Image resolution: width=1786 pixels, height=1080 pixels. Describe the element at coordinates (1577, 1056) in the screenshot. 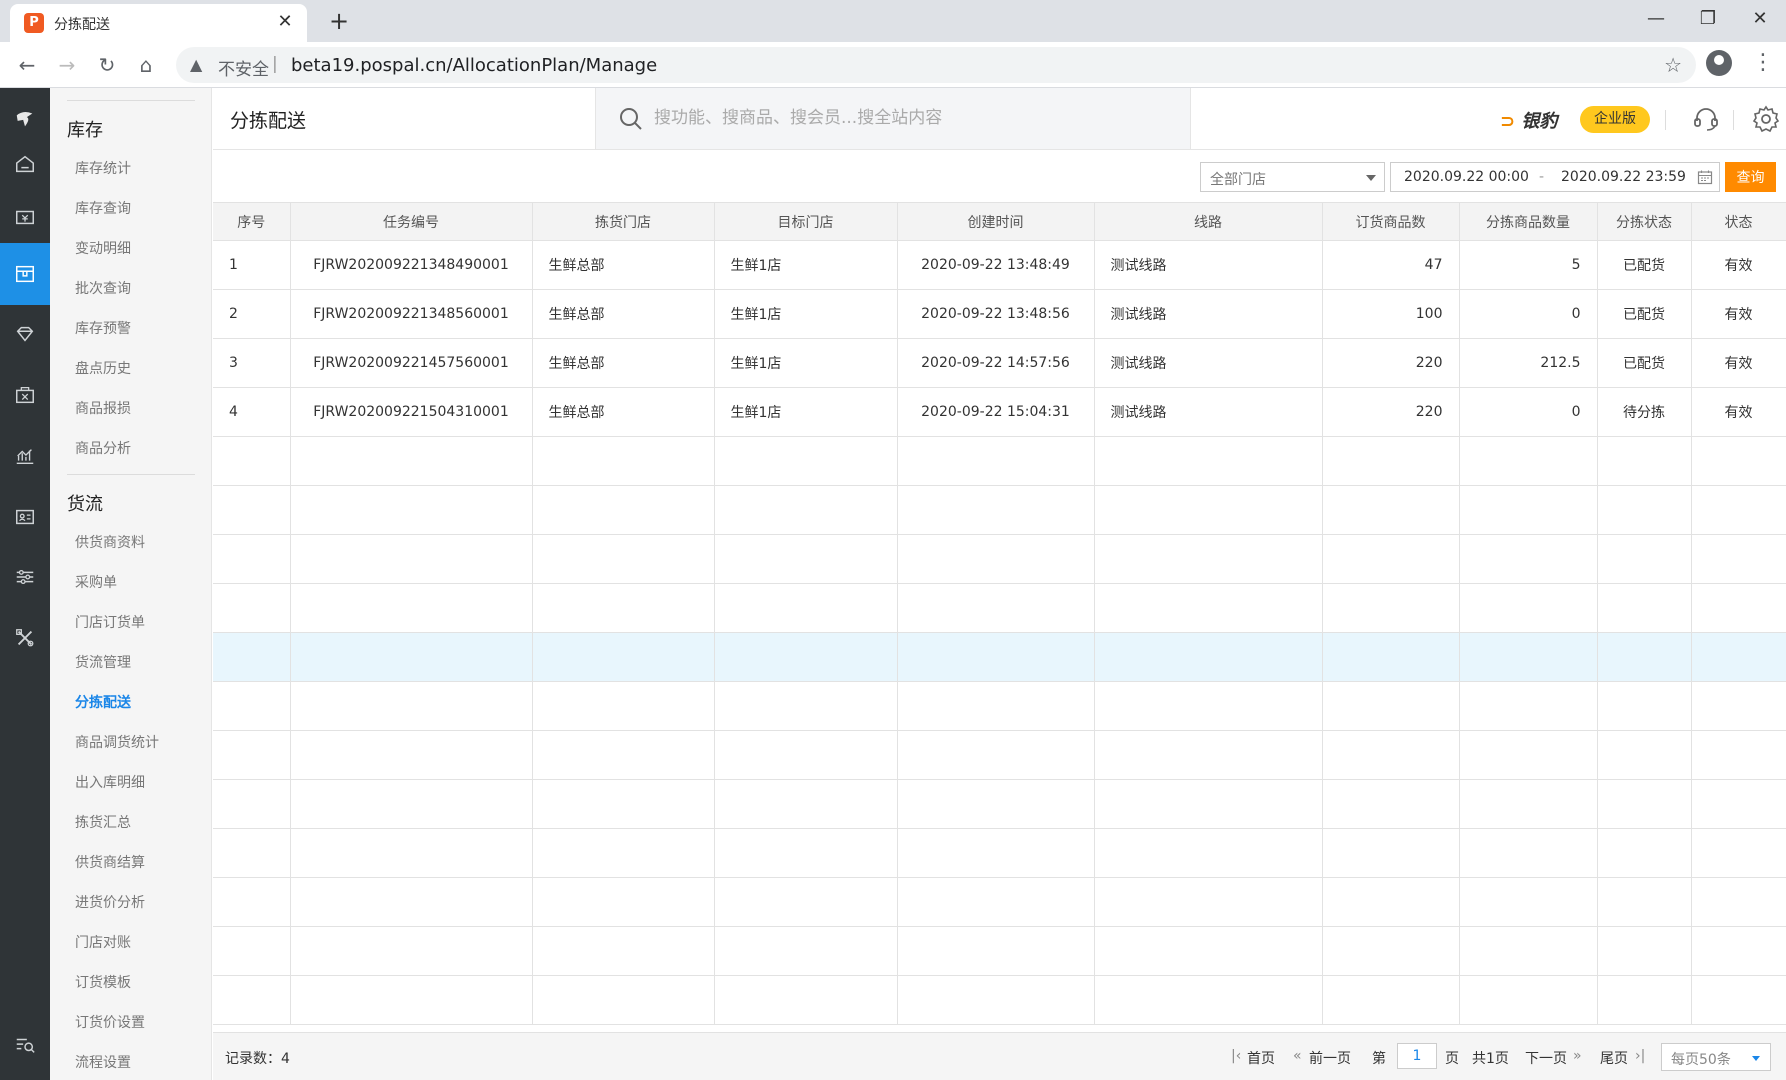

I see `next-page-icon: »` at that location.